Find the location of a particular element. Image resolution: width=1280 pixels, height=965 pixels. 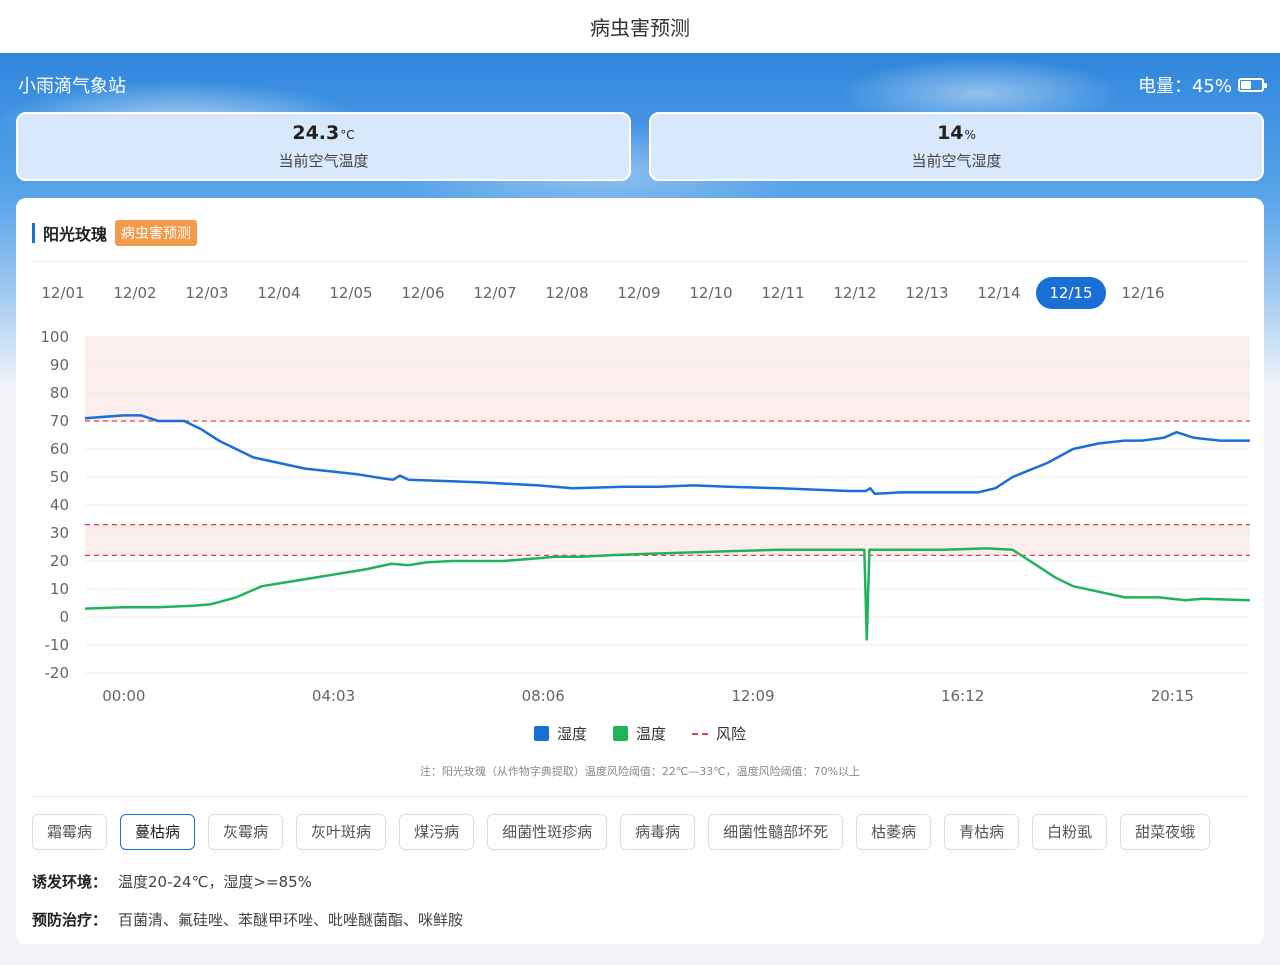

legend-temperature-label: 温度 is located at coordinates (650, 734).